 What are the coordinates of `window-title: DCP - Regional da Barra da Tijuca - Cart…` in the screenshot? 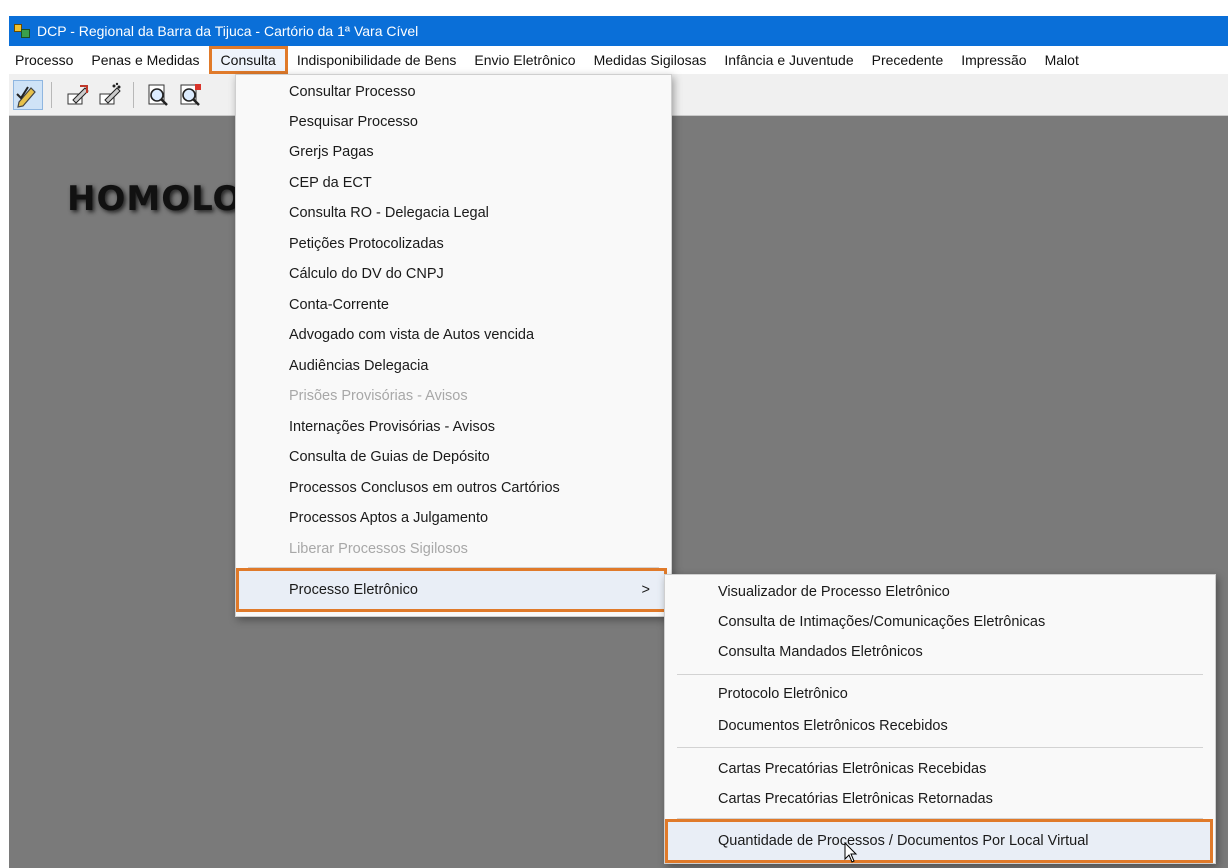 It's located at (228, 31).